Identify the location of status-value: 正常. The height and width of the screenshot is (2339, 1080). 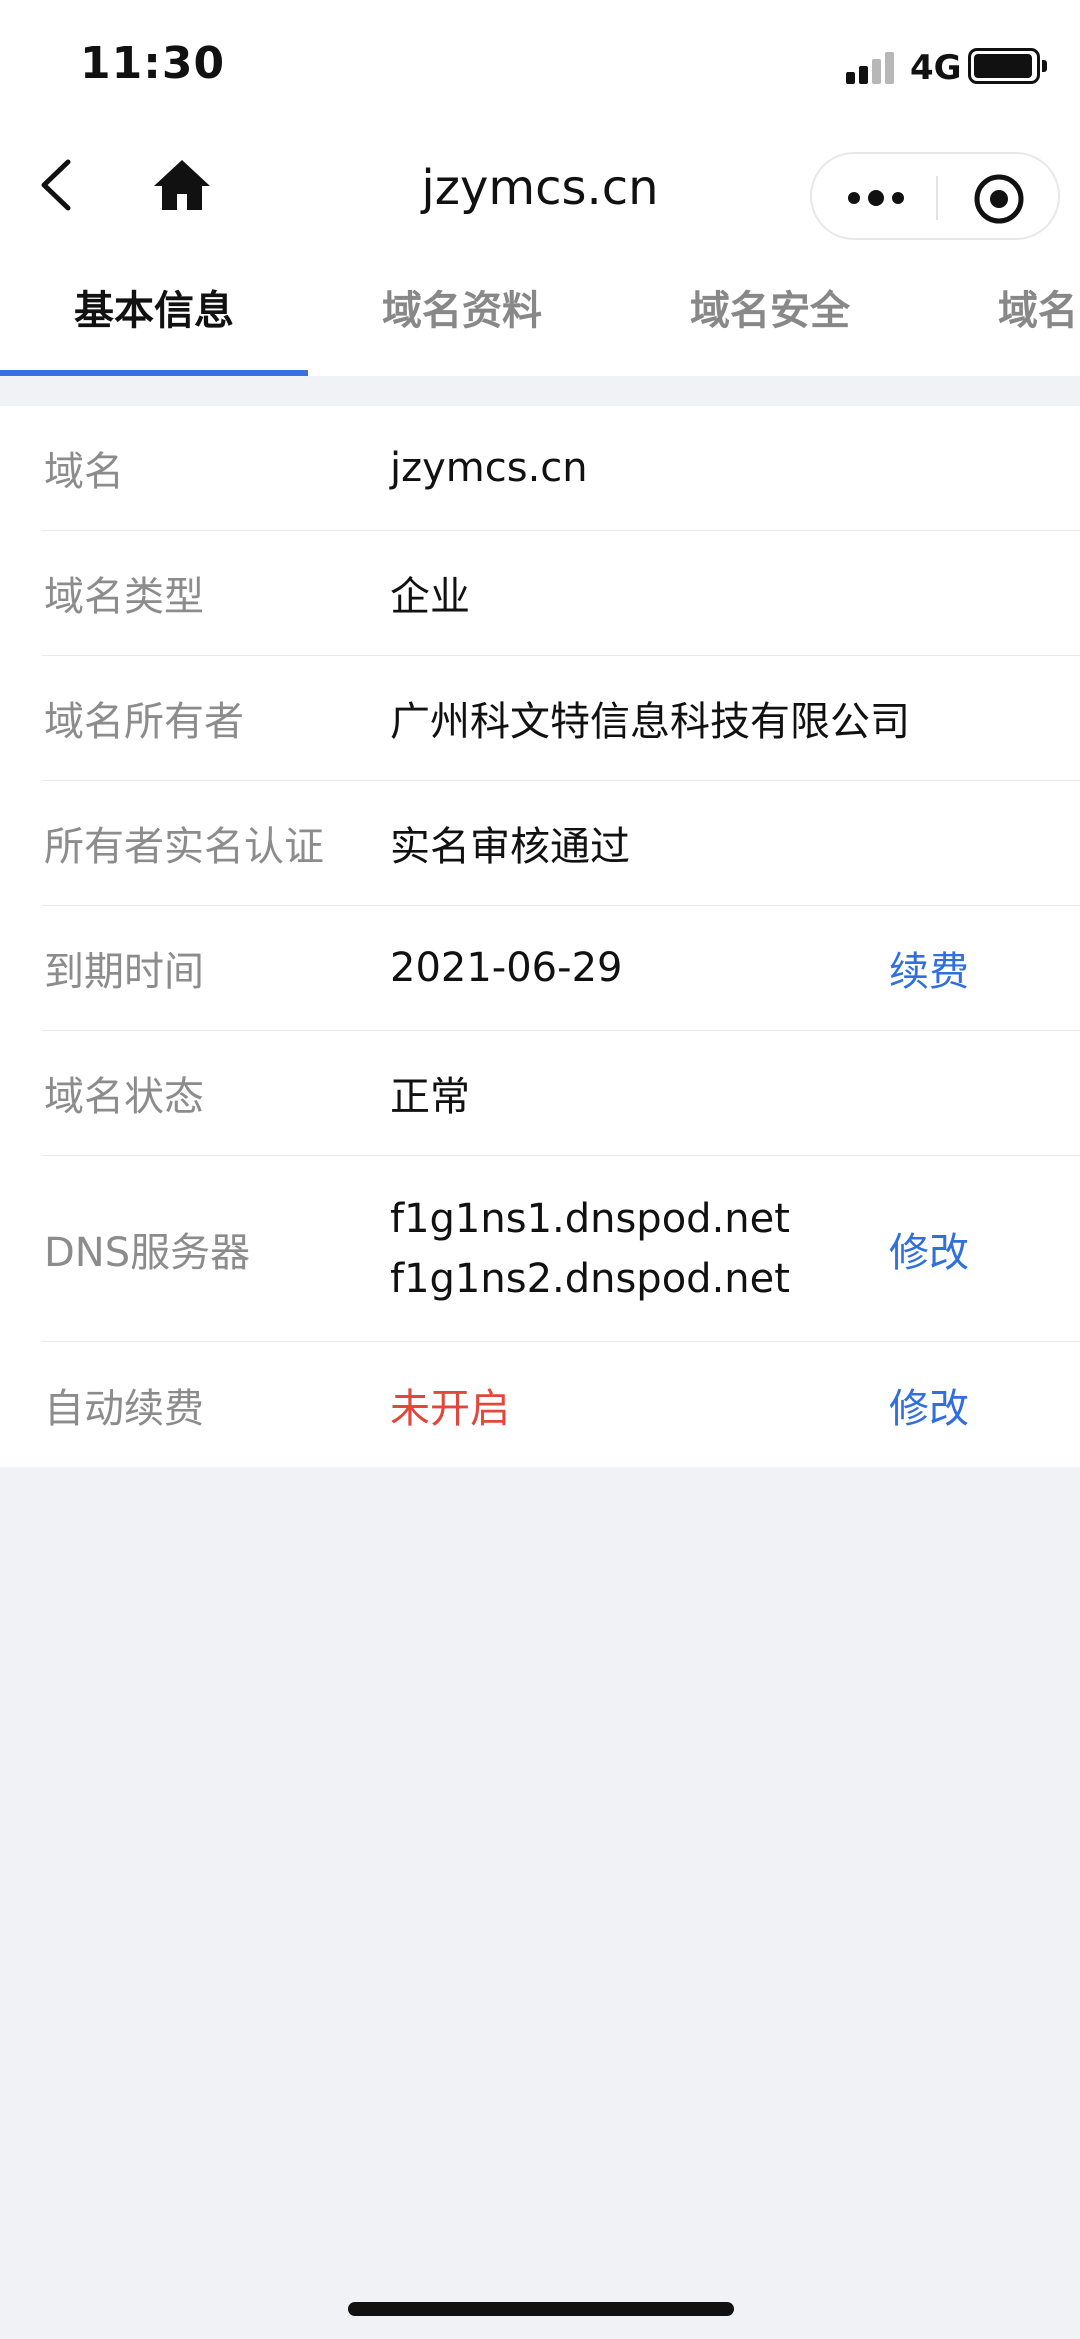
(430, 1097).